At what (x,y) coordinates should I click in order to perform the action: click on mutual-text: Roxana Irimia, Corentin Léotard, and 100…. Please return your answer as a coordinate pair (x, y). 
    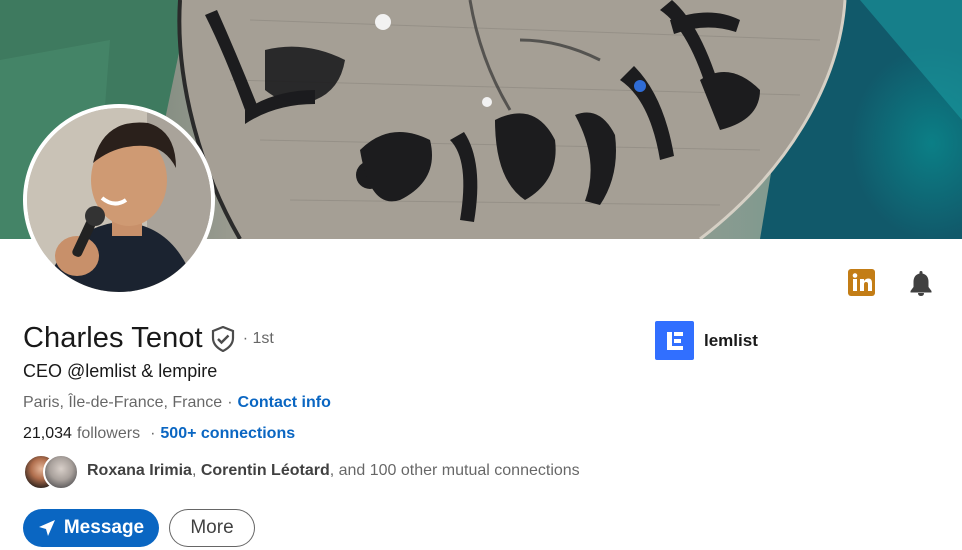
    Looking at the image, I should click on (333, 470).